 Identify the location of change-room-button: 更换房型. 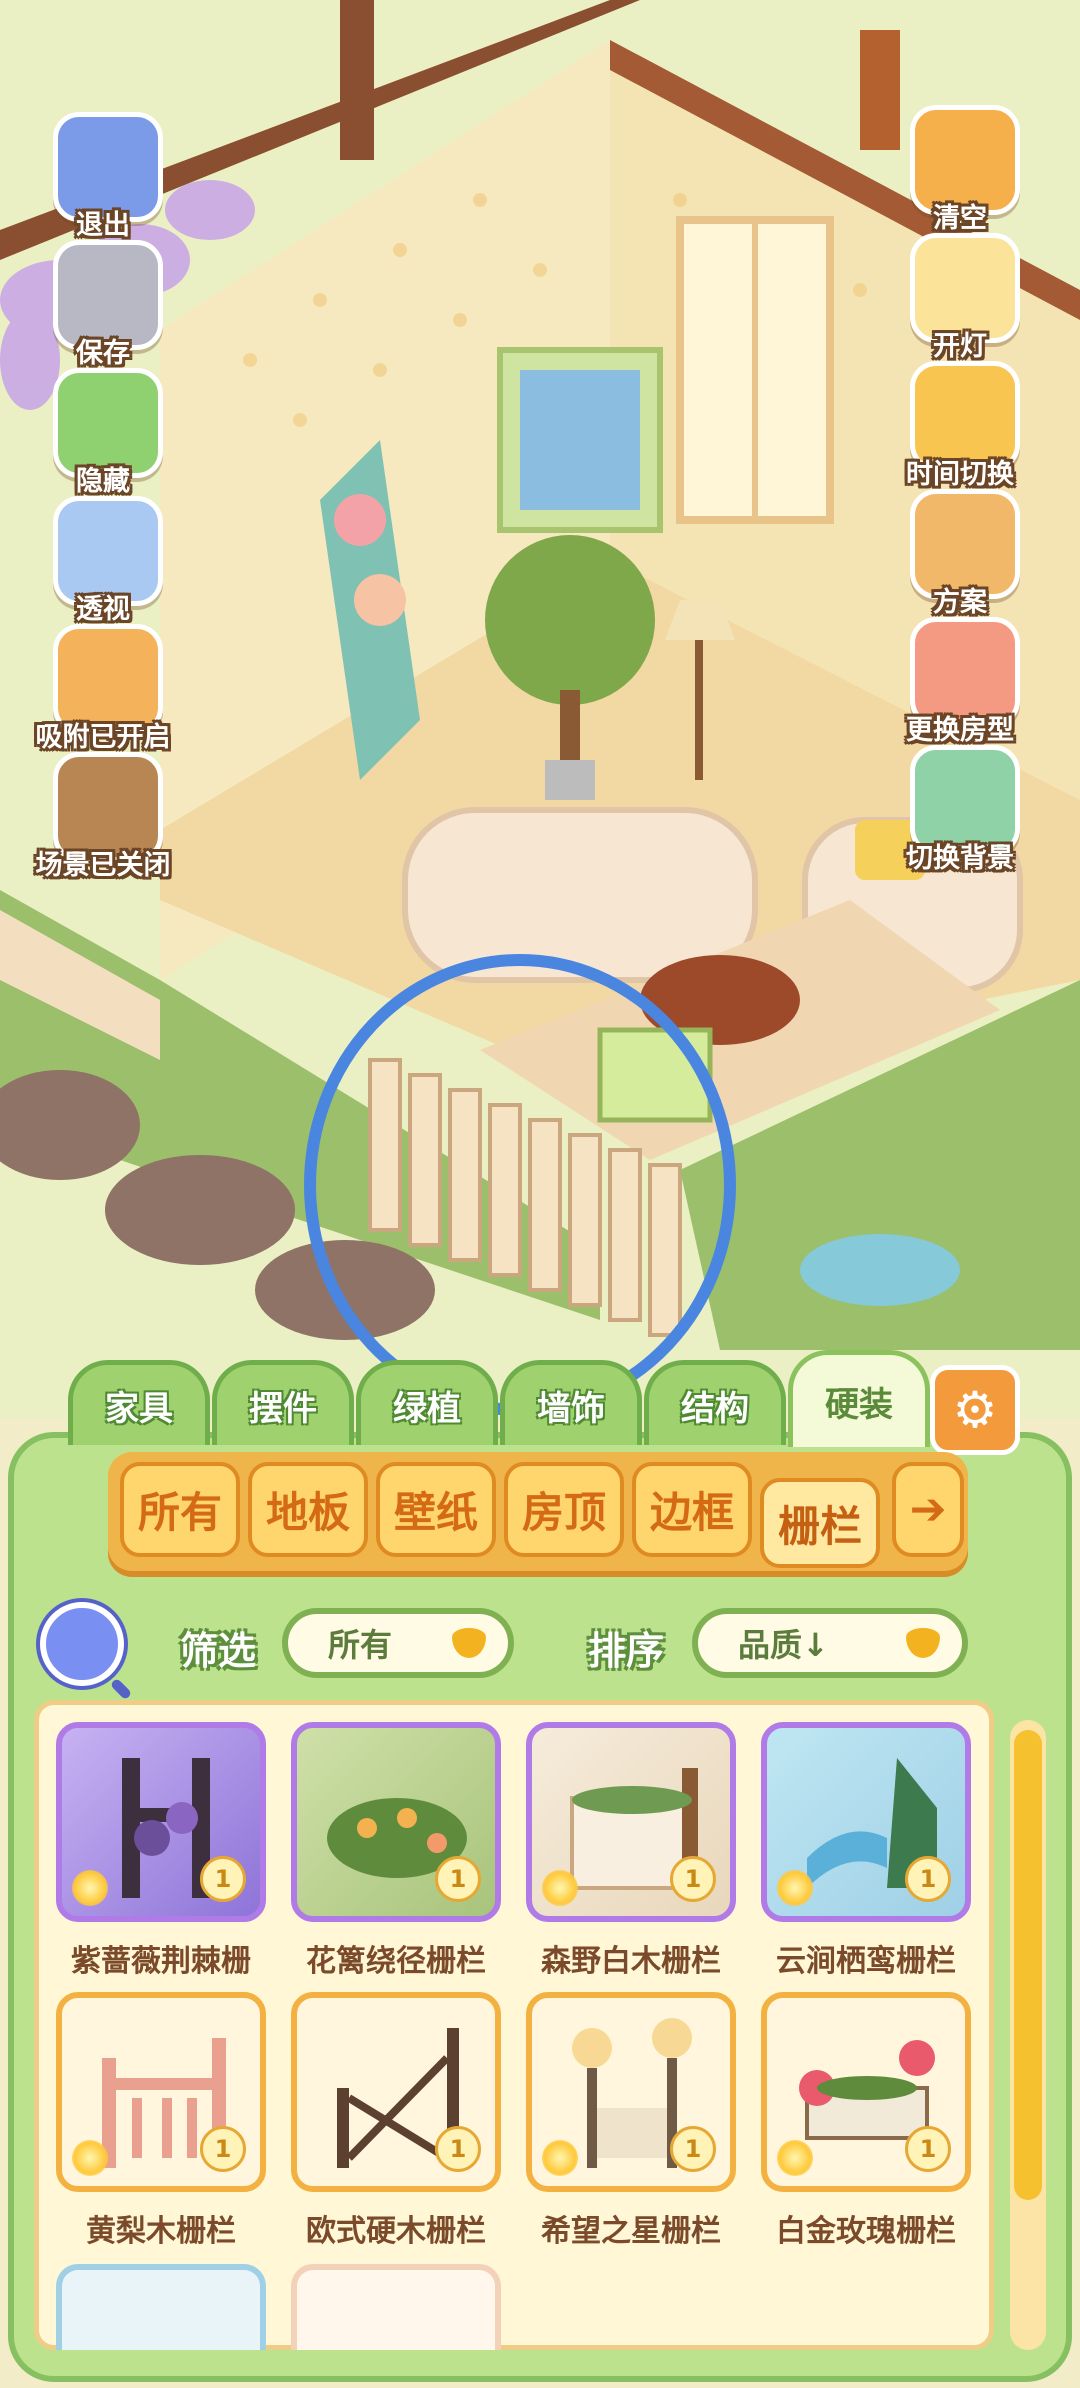
(960, 682).